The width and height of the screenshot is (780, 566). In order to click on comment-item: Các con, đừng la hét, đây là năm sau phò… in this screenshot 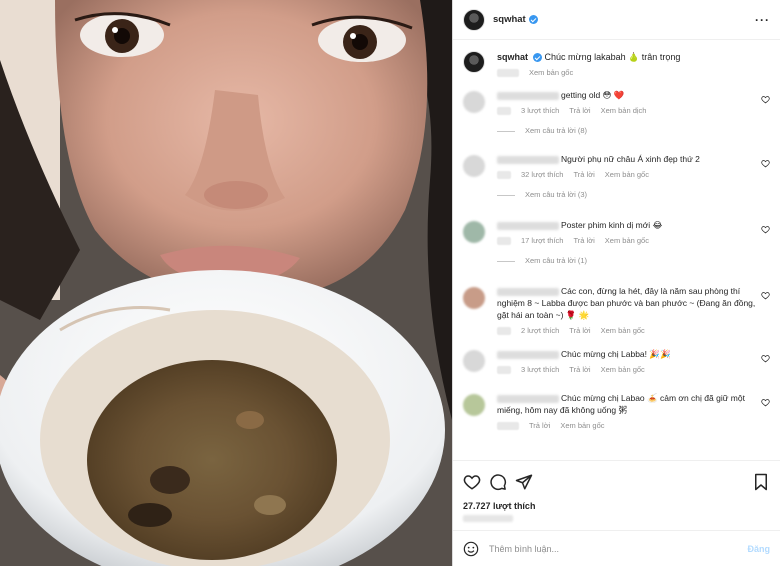, I will do `click(616, 316)`.